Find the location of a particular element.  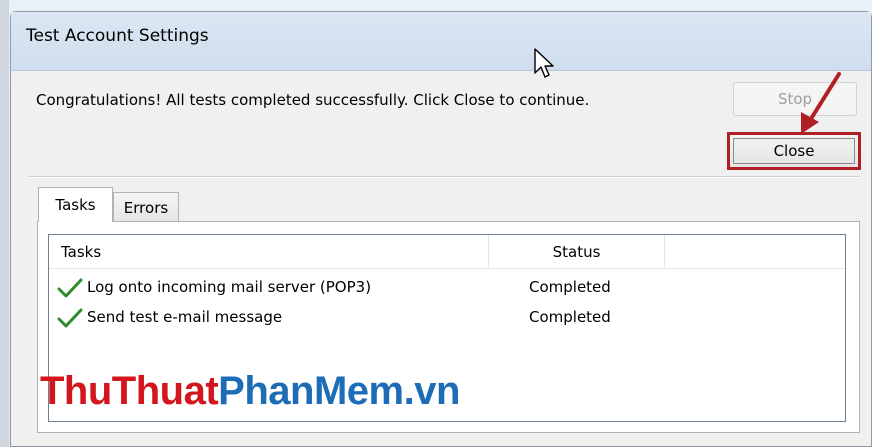

close-button-label: Close is located at coordinates (794, 151).